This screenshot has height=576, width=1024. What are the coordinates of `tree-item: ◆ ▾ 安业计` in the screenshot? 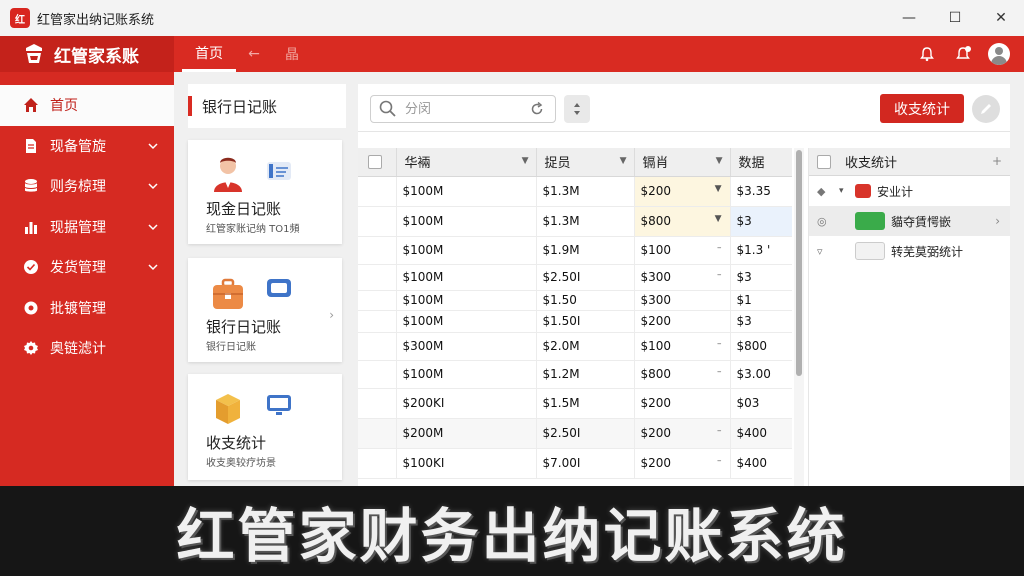 It's located at (909, 191).